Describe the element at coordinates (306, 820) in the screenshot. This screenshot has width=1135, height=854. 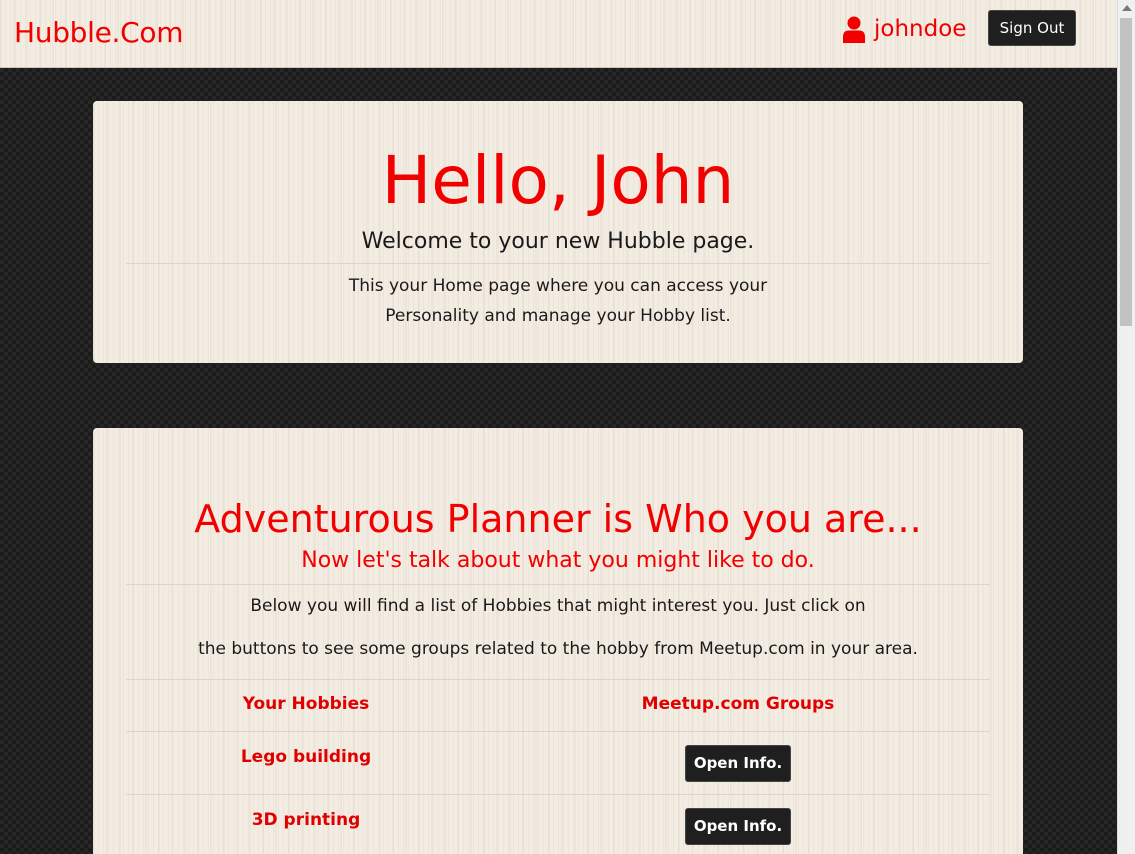
I see `hobby-name: 3D printing` at that location.